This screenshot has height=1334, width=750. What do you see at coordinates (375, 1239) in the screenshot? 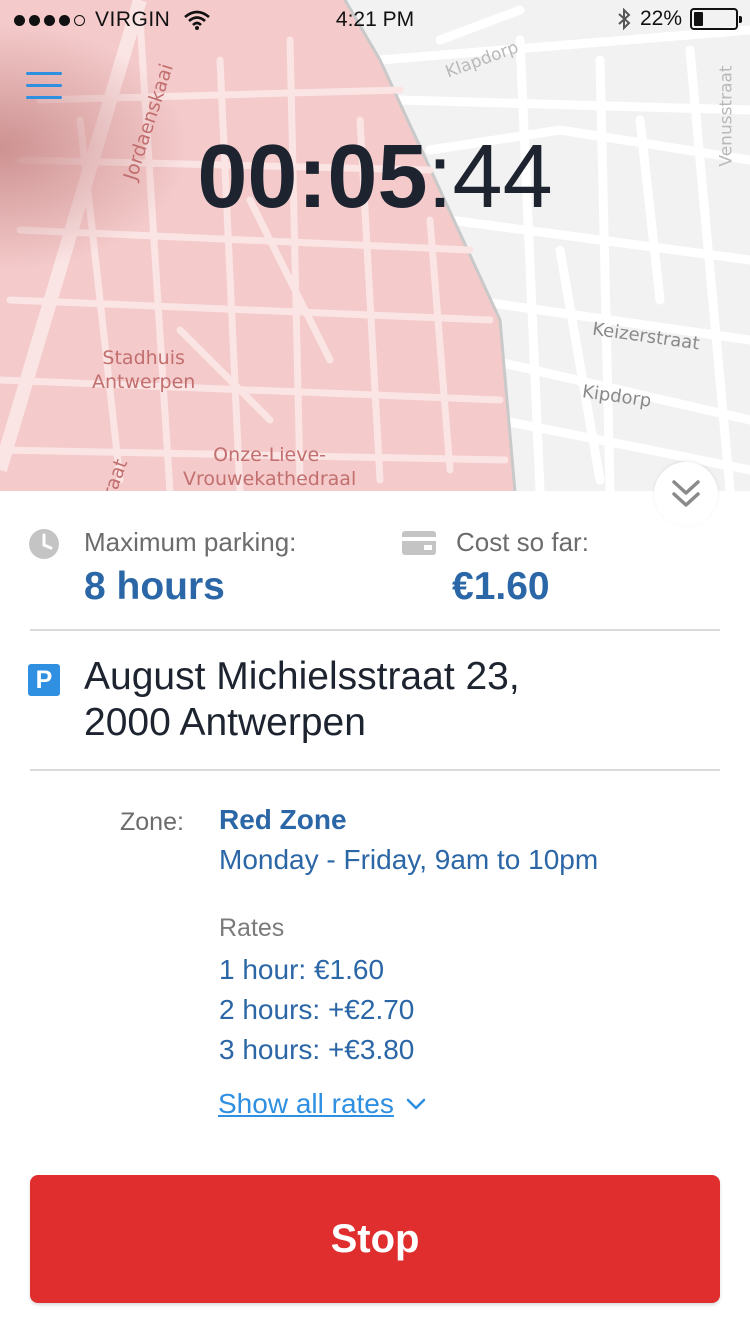
I see `stop-parking-button: Stop` at bounding box center [375, 1239].